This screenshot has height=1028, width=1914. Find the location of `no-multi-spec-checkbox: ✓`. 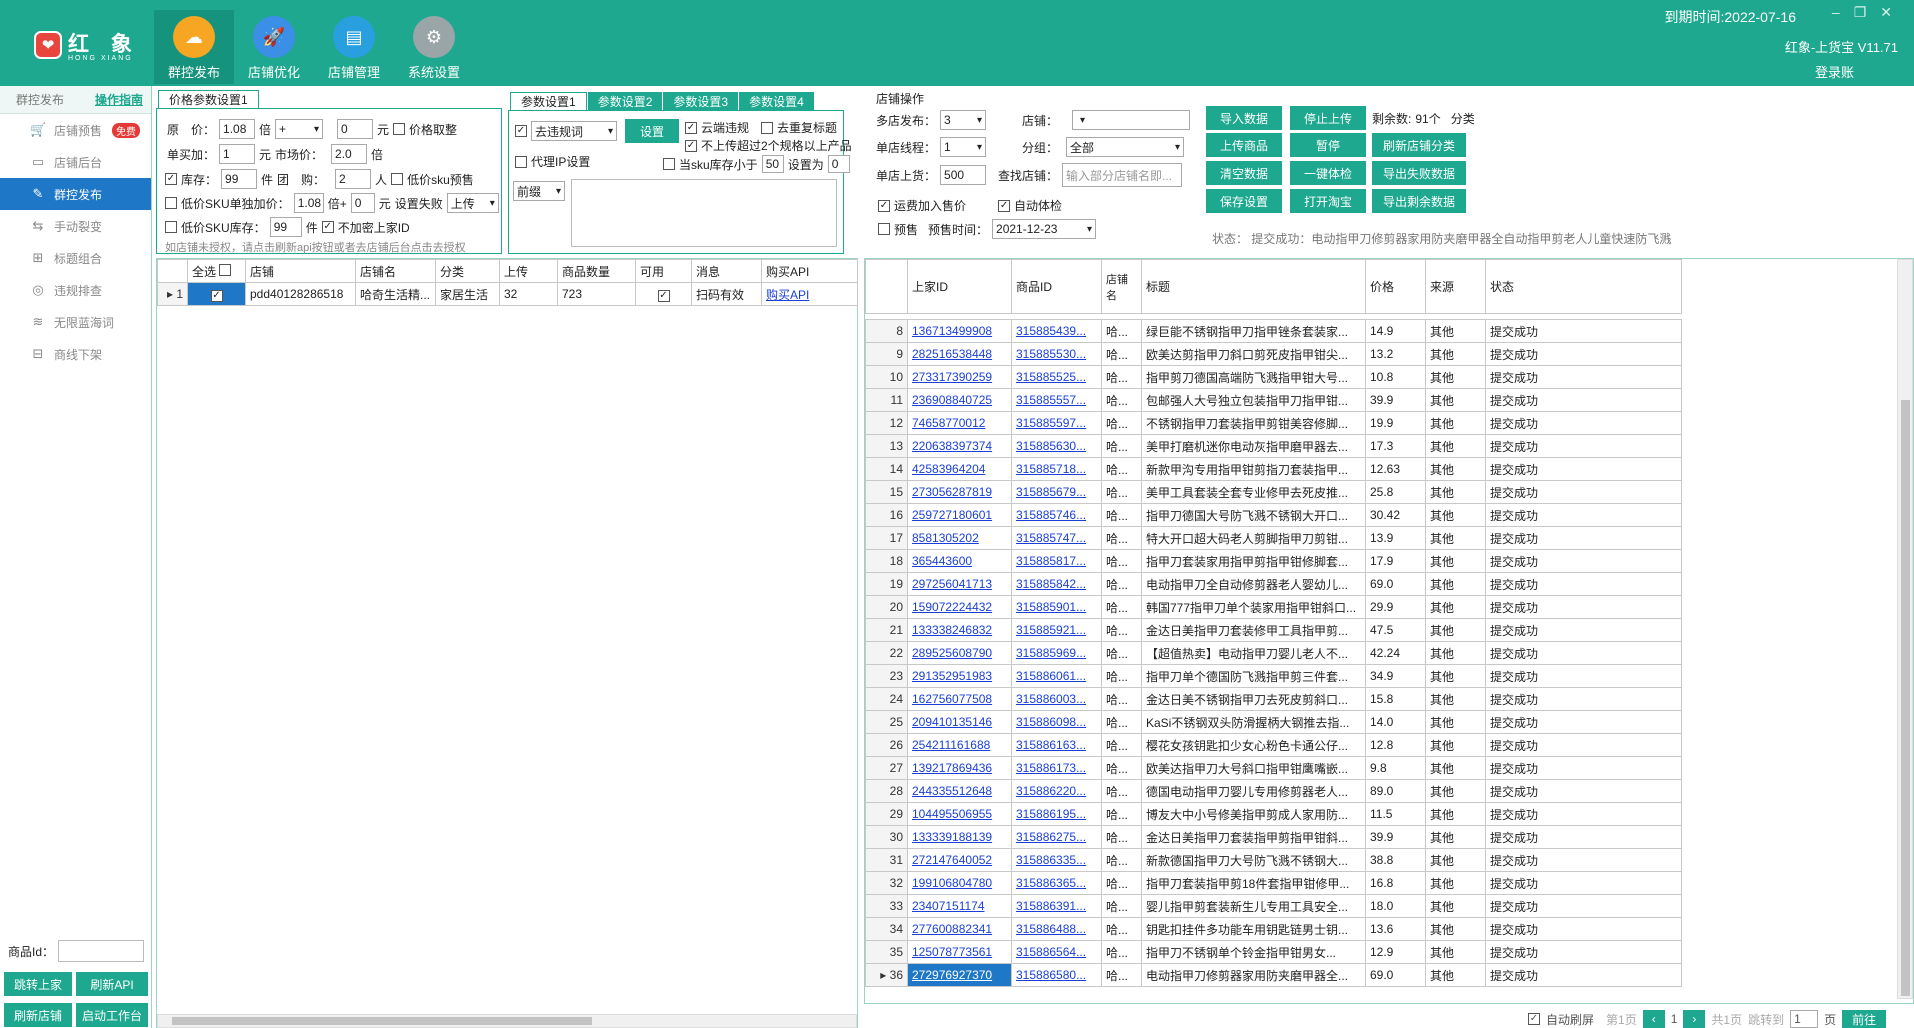

no-multi-spec-checkbox: ✓ is located at coordinates (691, 145).